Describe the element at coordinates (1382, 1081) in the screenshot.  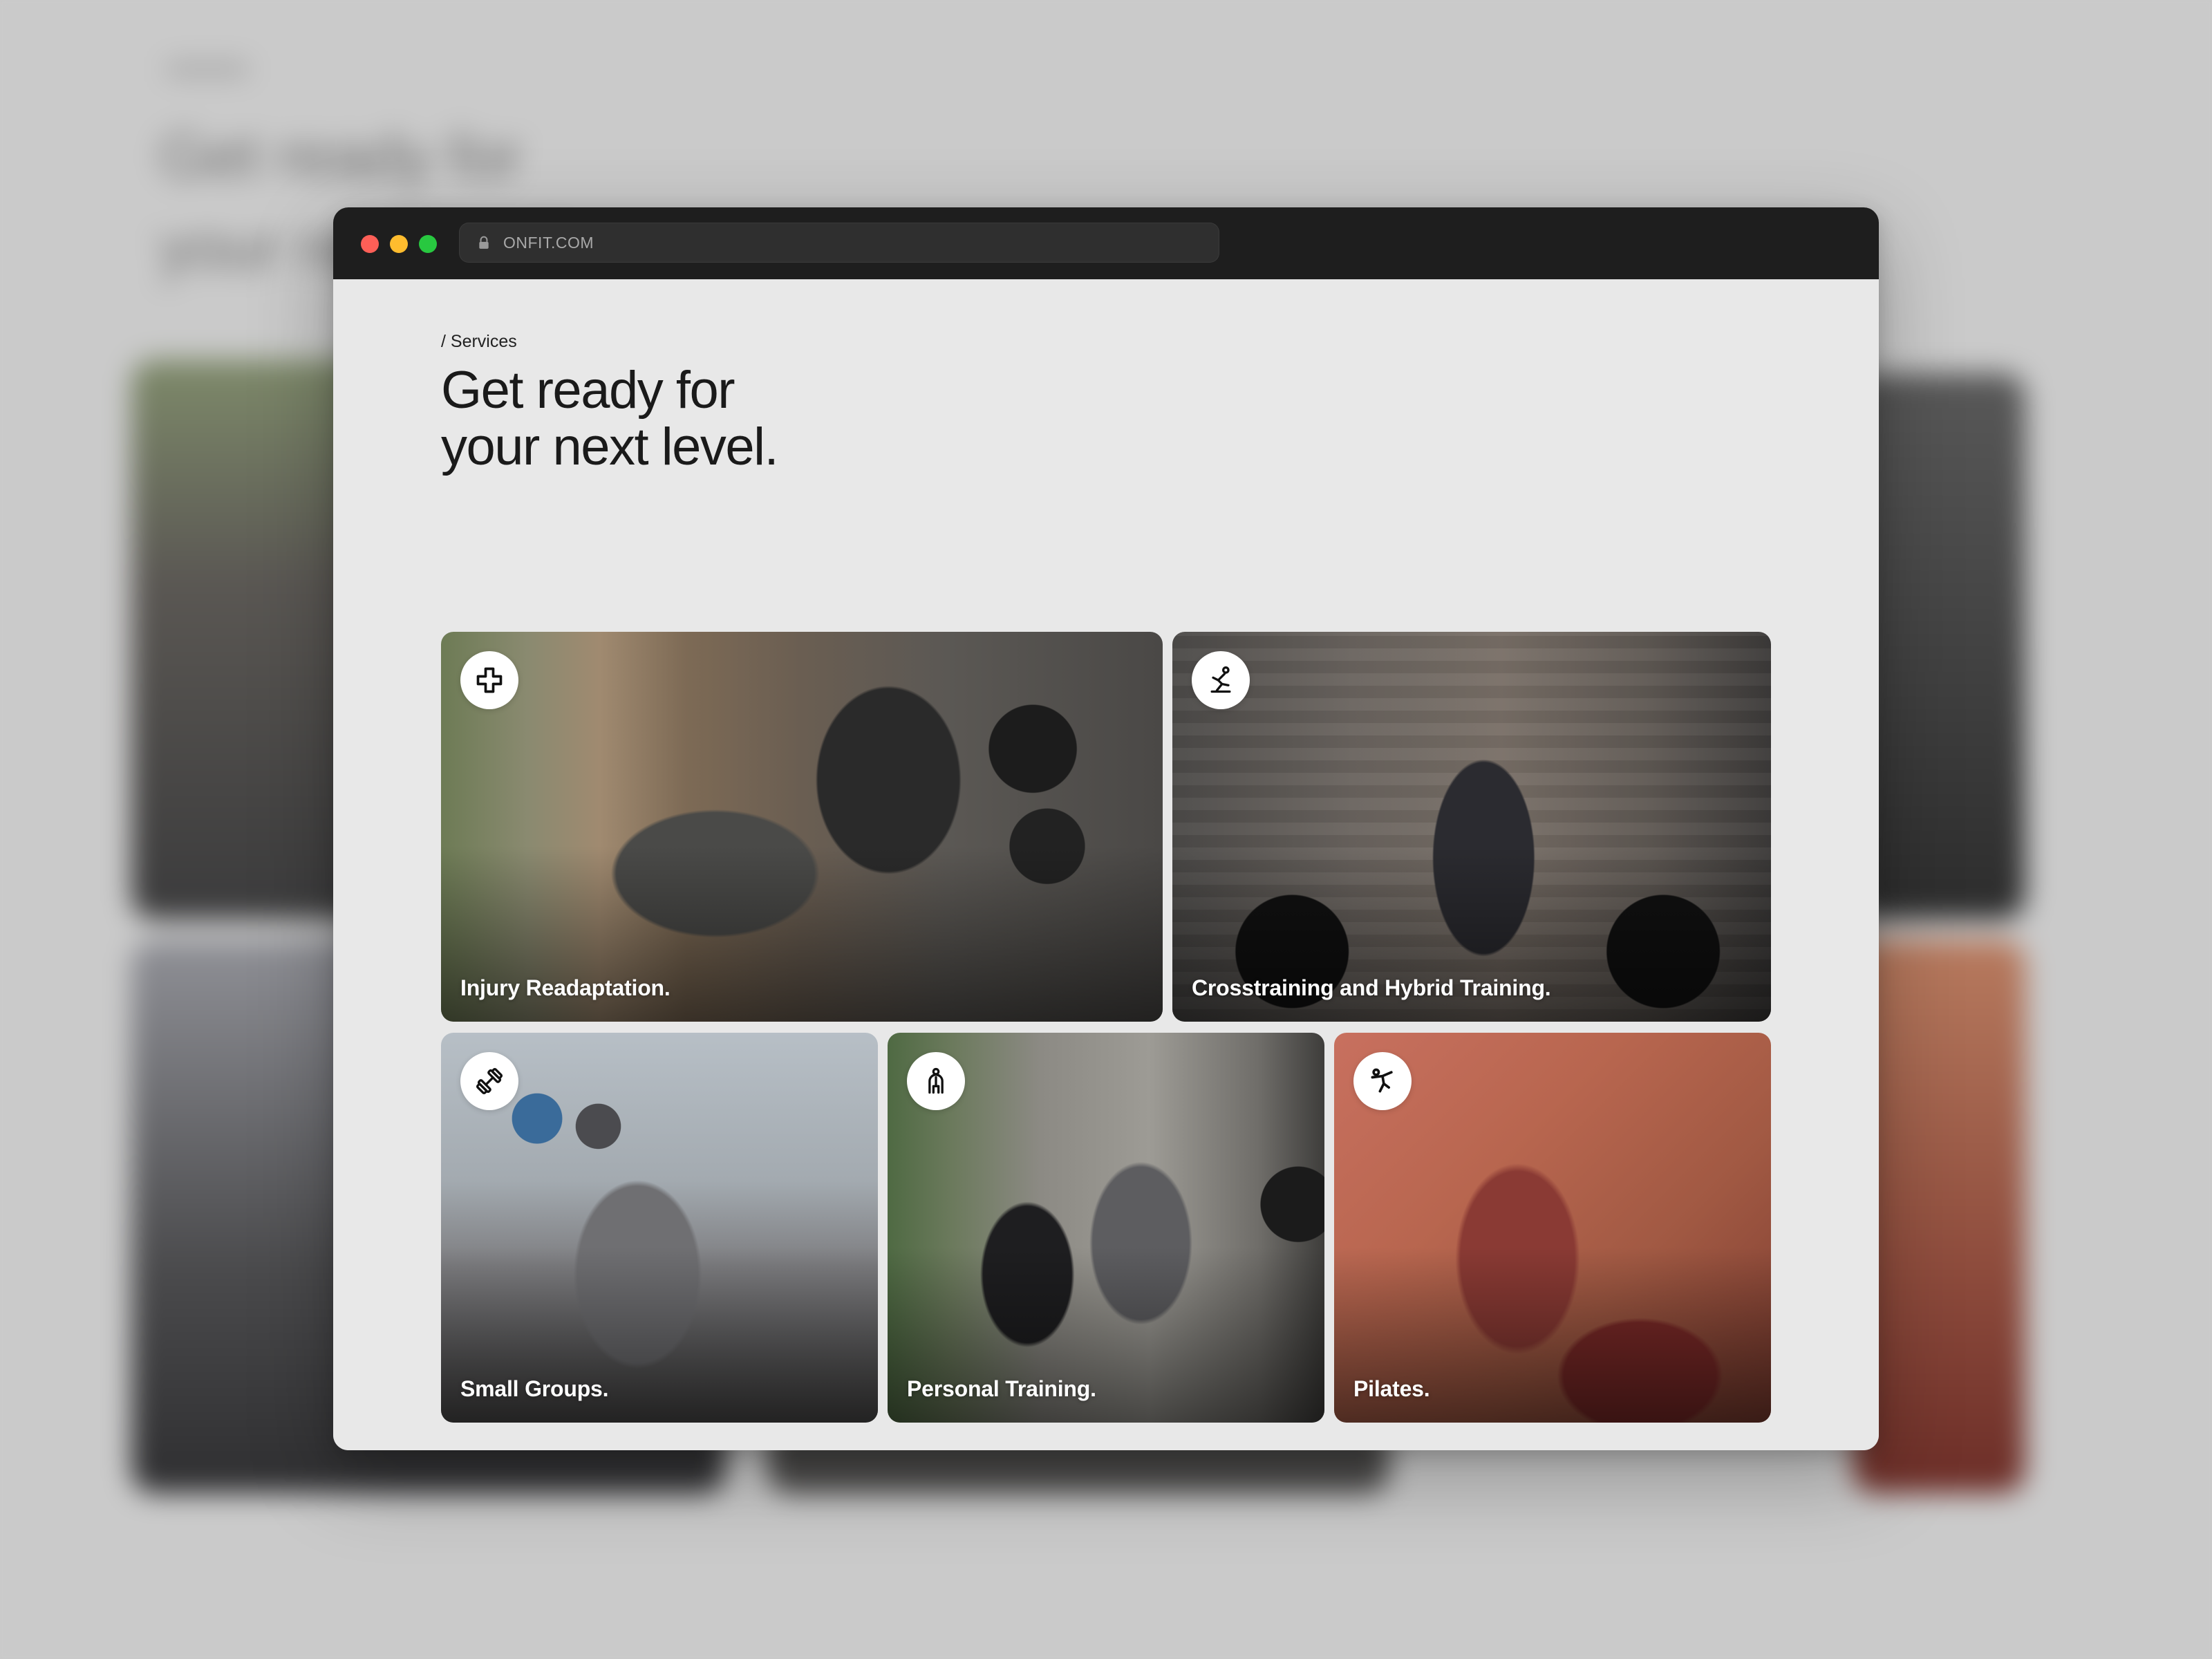
I see `kick-pose-icon` at that location.